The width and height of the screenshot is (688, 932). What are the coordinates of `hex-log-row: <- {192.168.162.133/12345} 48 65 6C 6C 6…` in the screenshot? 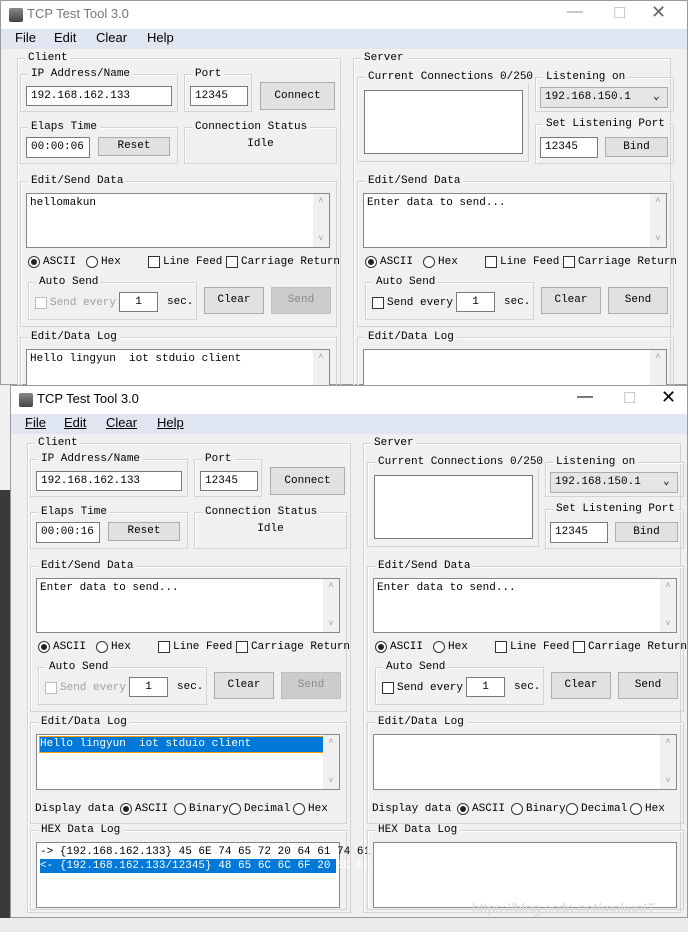 It's located at (205, 866).